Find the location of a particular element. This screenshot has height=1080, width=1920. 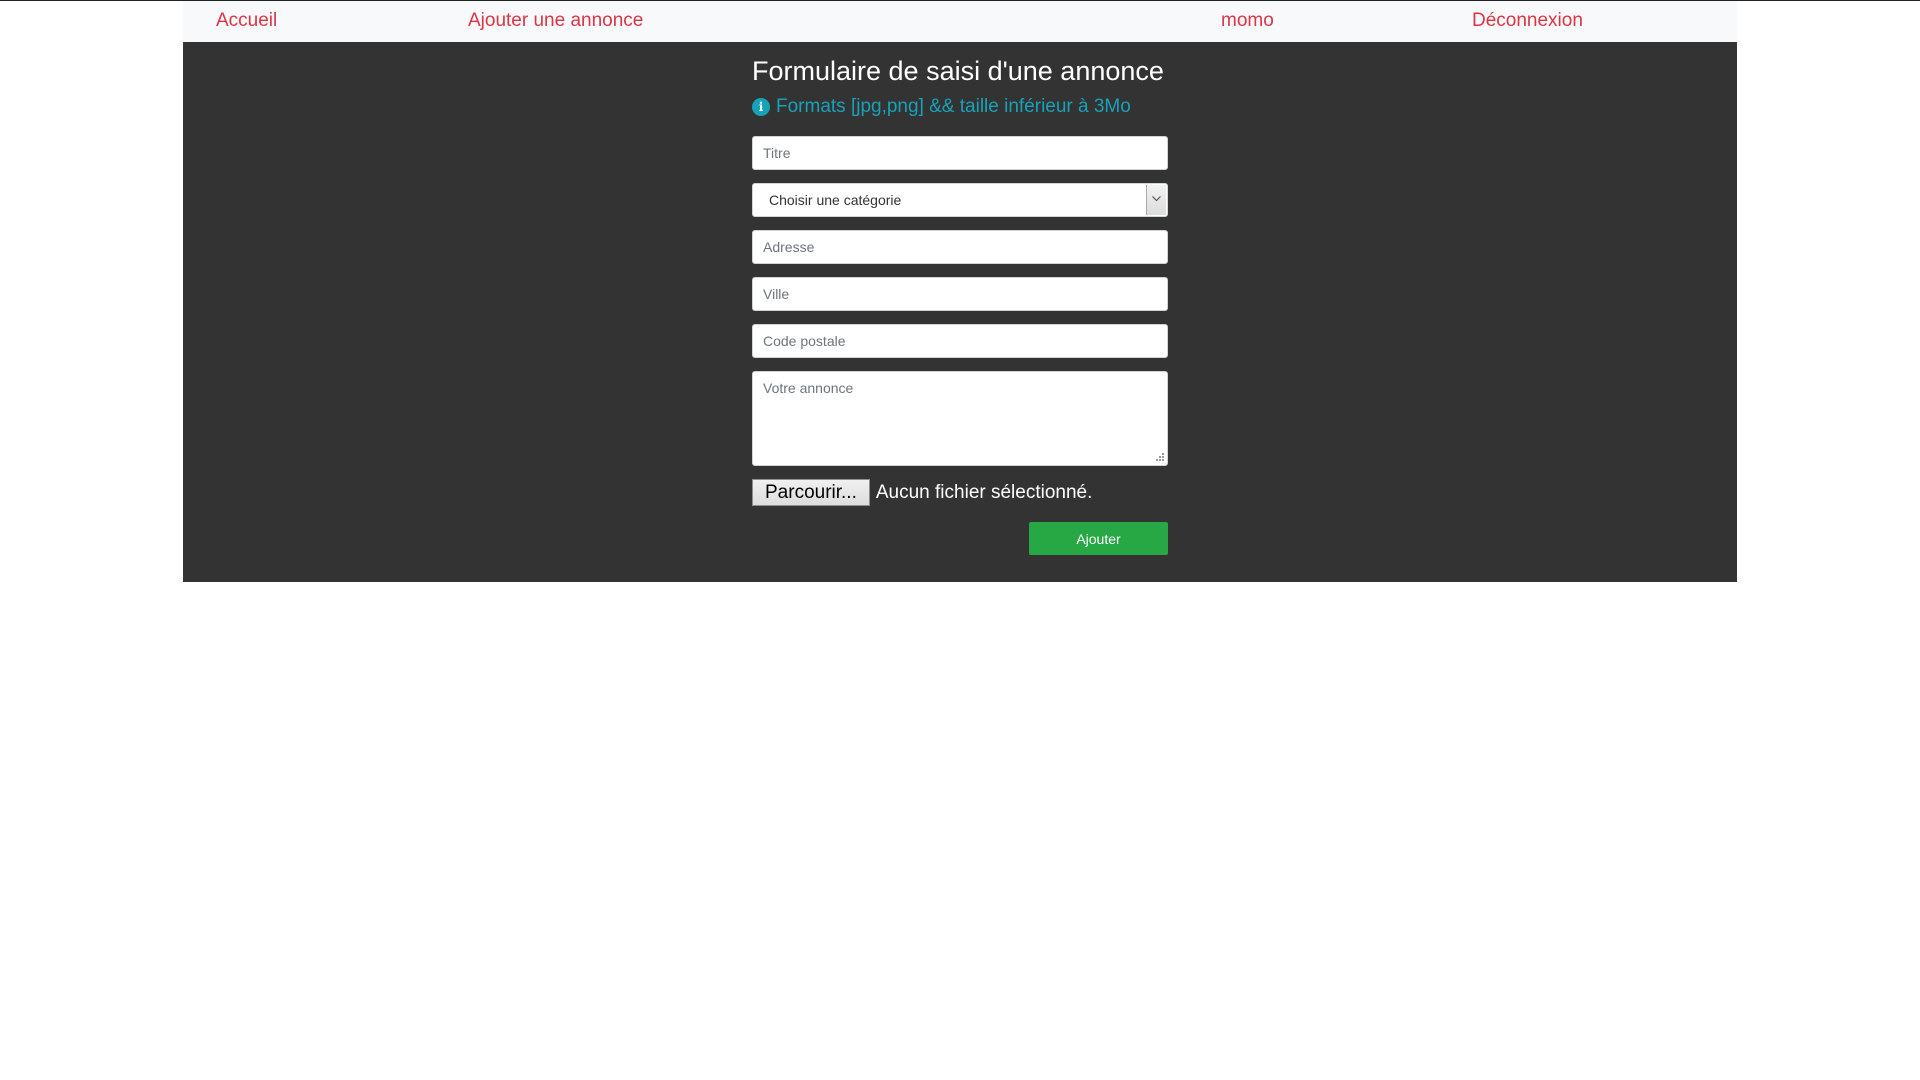

code-postal-input is located at coordinates (960, 341).